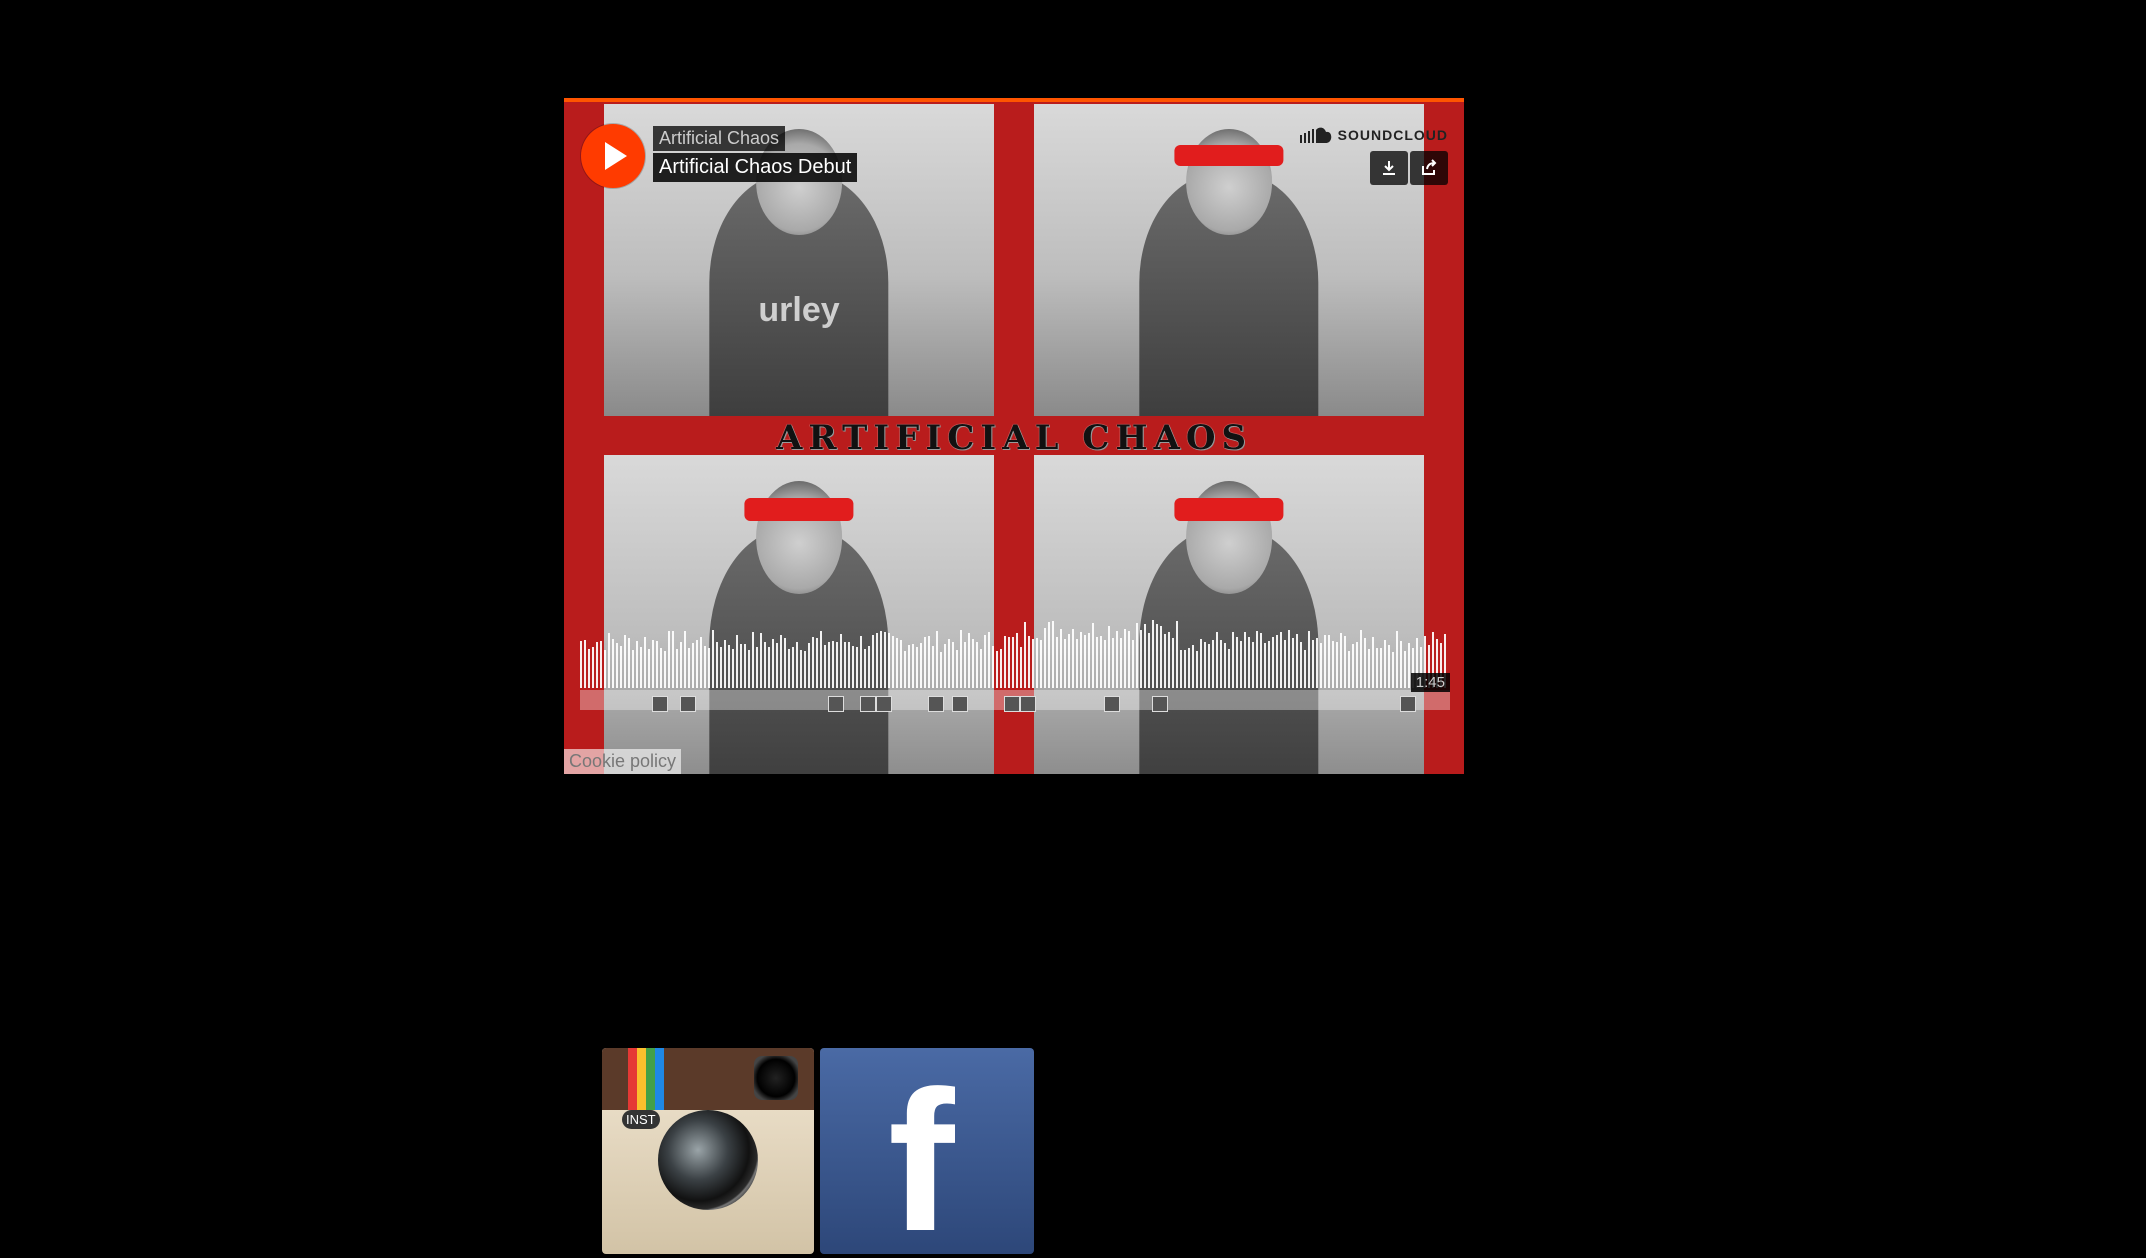 The width and height of the screenshot is (2146, 1258). Describe the element at coordinates (1015, 653) in the screenshot. I see `waveform` at that location.